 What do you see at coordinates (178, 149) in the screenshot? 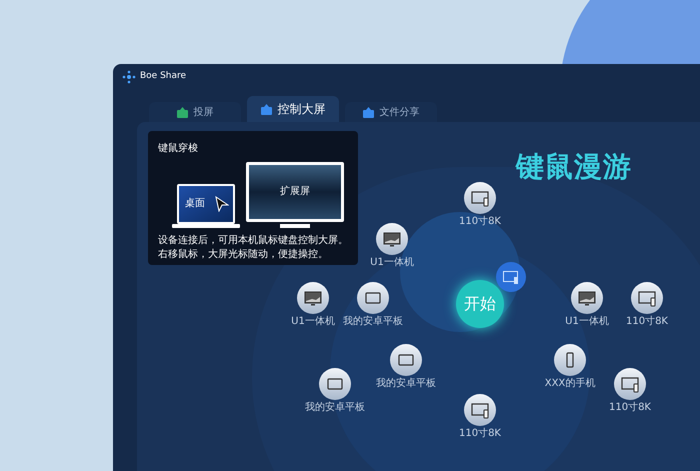
I see `card-title: 键鼠穿梭` at bounding box center [178, 149].